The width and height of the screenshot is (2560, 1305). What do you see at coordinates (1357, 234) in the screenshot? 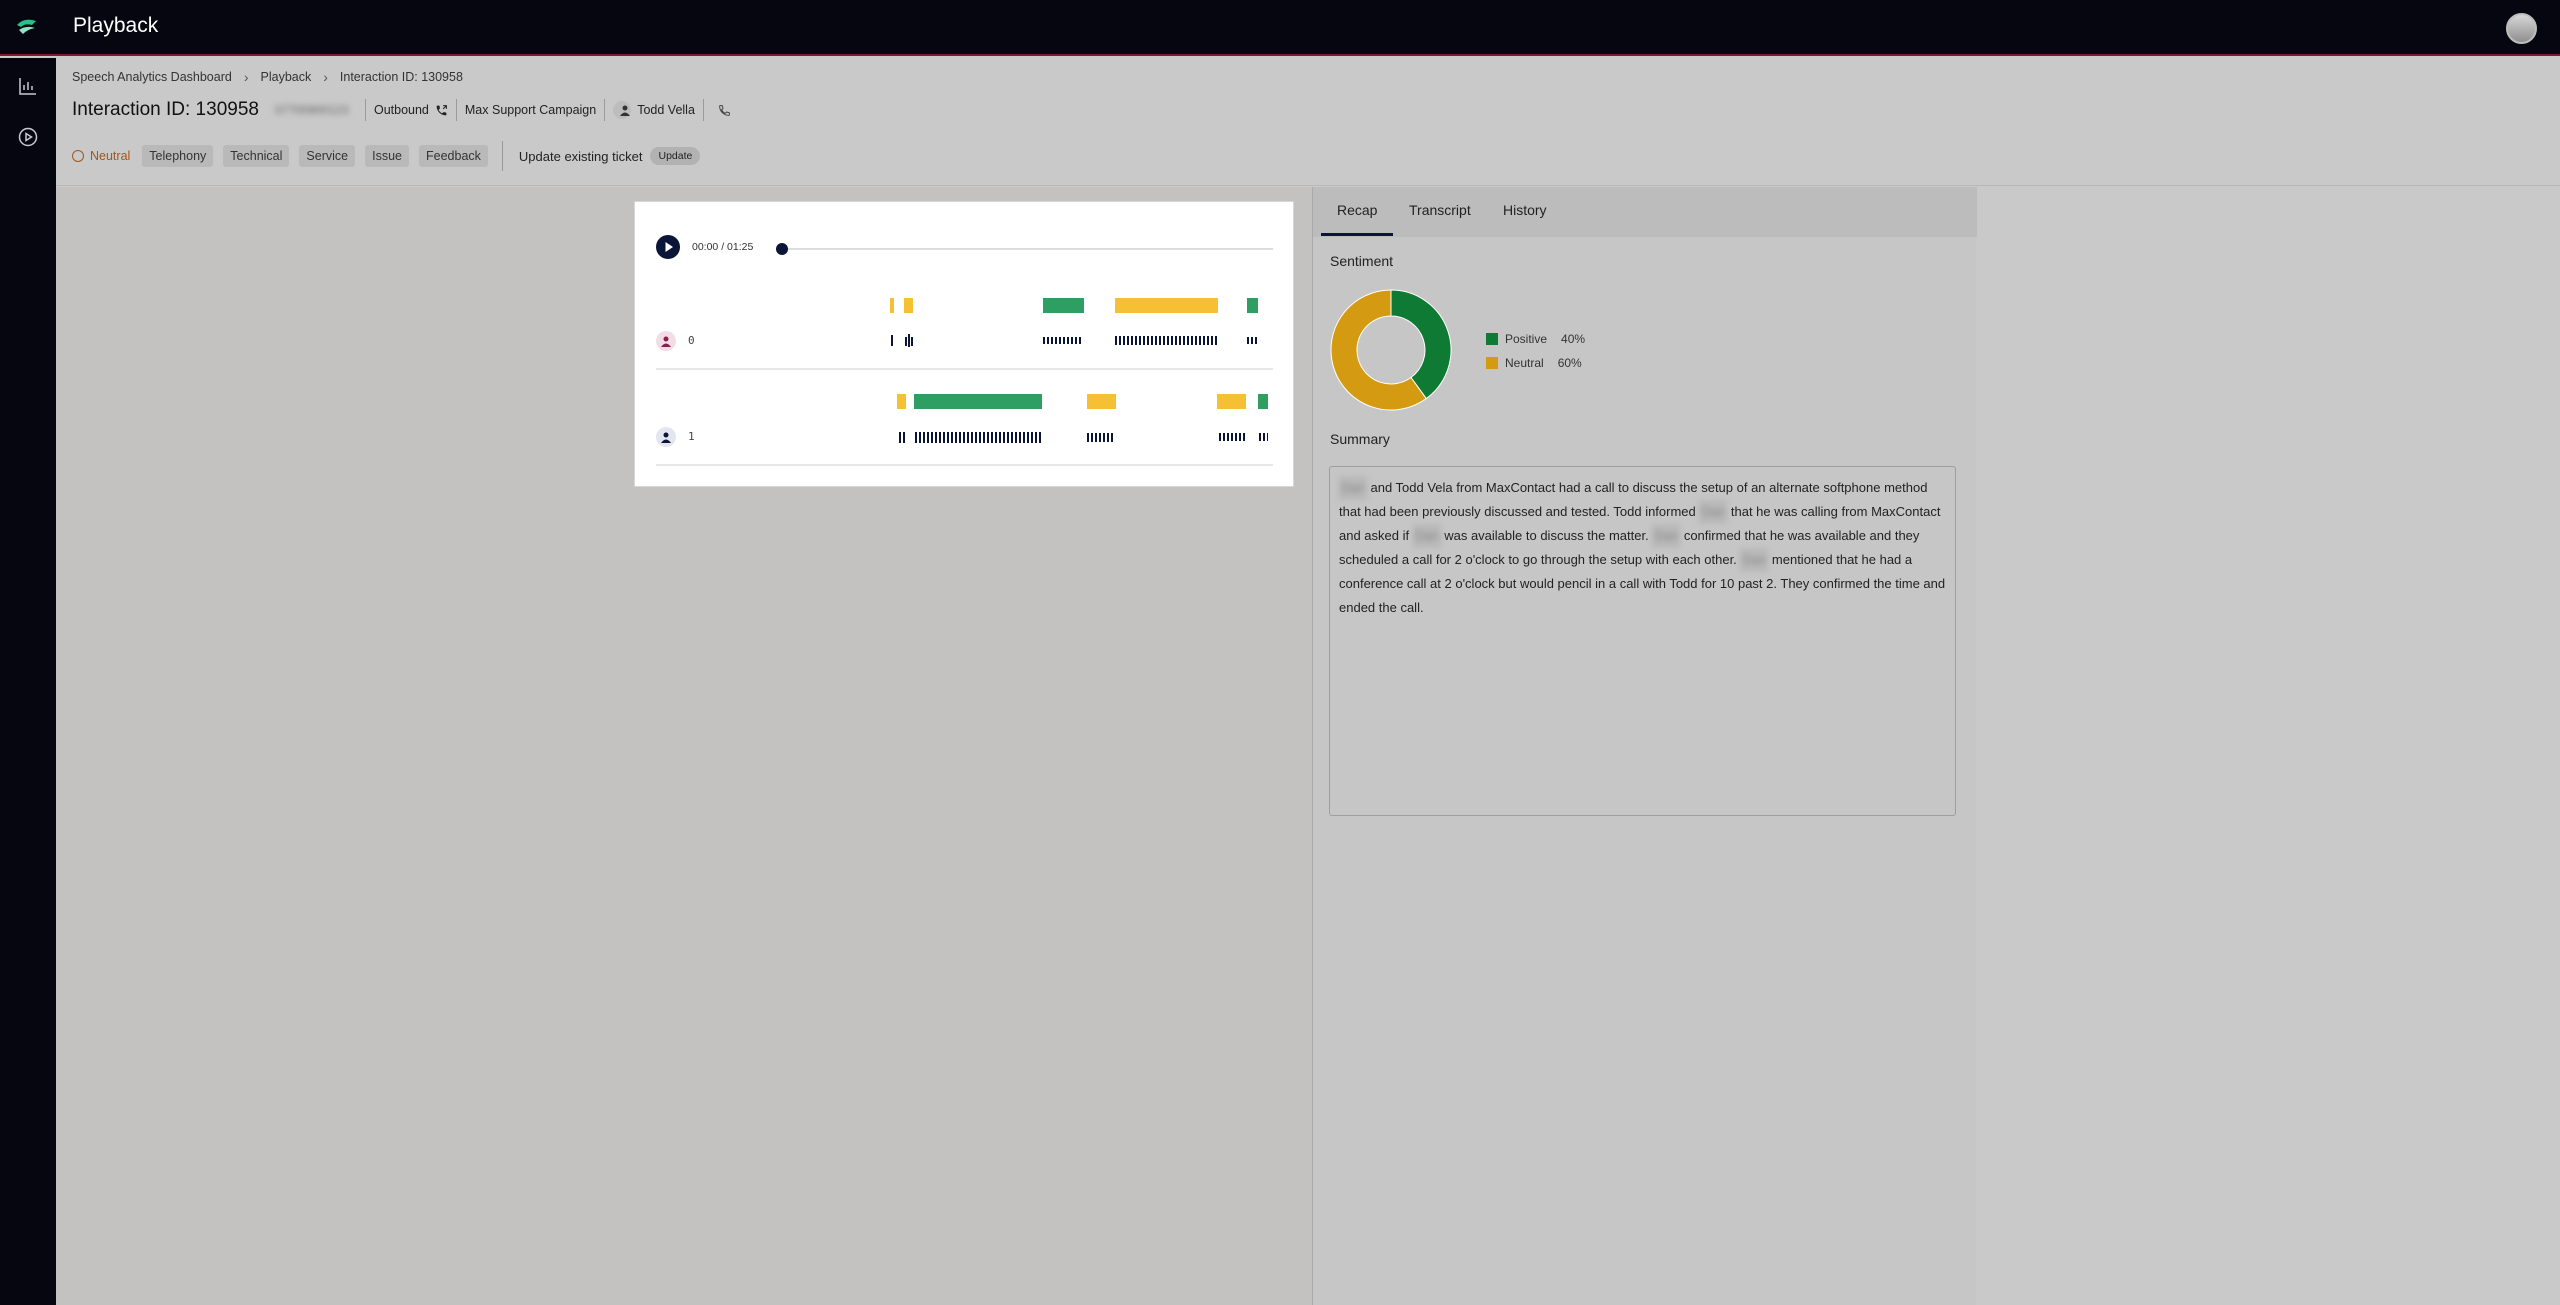
I see `active-tab-indicator` at bounding box center [1357, 234].